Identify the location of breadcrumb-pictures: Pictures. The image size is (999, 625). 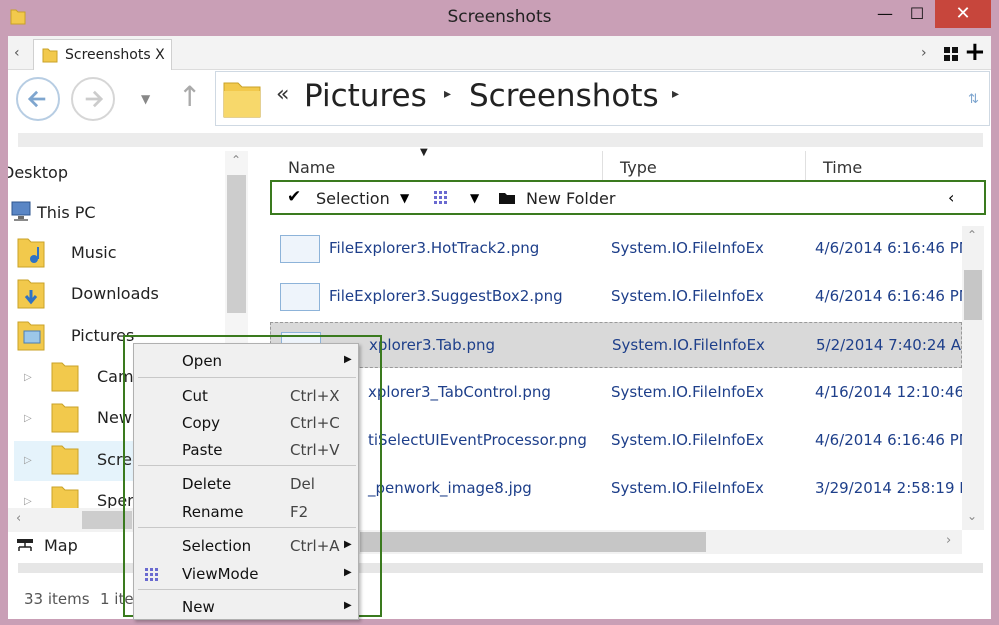
(365, 96).